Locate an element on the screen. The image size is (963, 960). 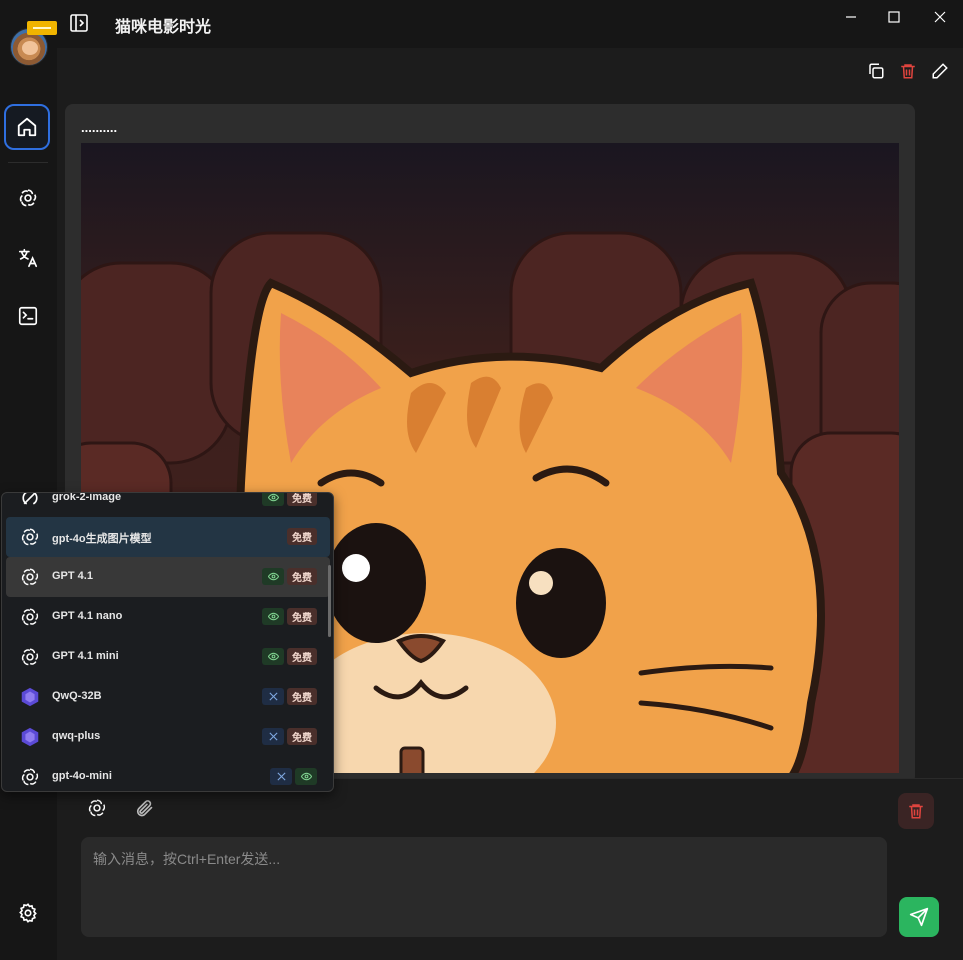
model-option: GPT 4.1 mini 免费 is located at coordinates (168, 657).